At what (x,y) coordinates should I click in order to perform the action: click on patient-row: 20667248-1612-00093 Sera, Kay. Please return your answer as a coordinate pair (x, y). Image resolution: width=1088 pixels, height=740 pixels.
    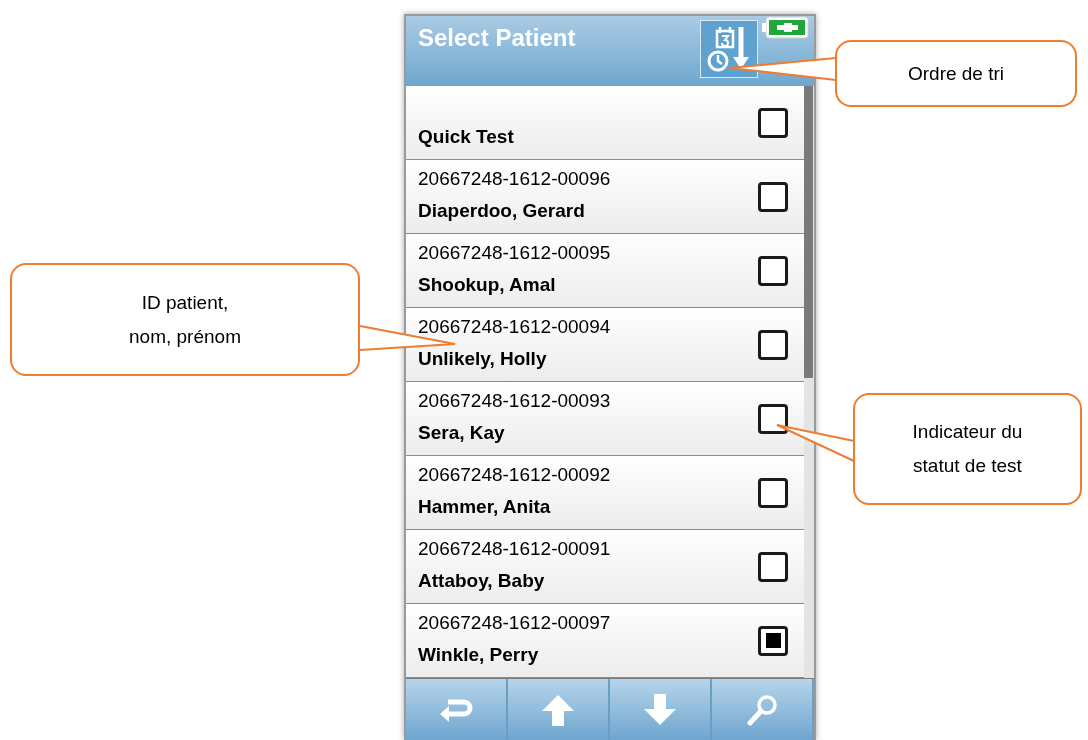
    Looking at the image, I should click on (605, 419).